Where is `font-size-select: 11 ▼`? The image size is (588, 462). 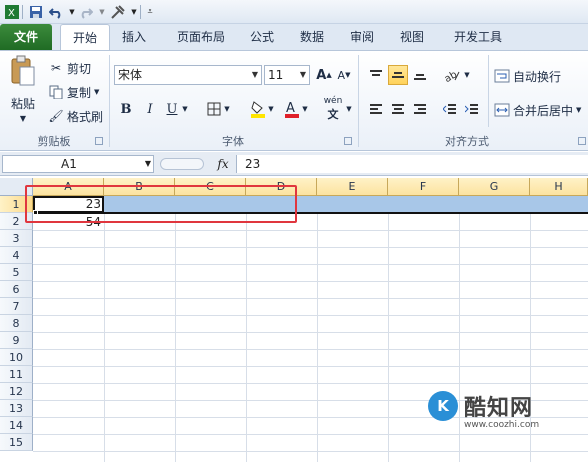 font-size-select: 11 ▼ is located at coordinates (287, 75).